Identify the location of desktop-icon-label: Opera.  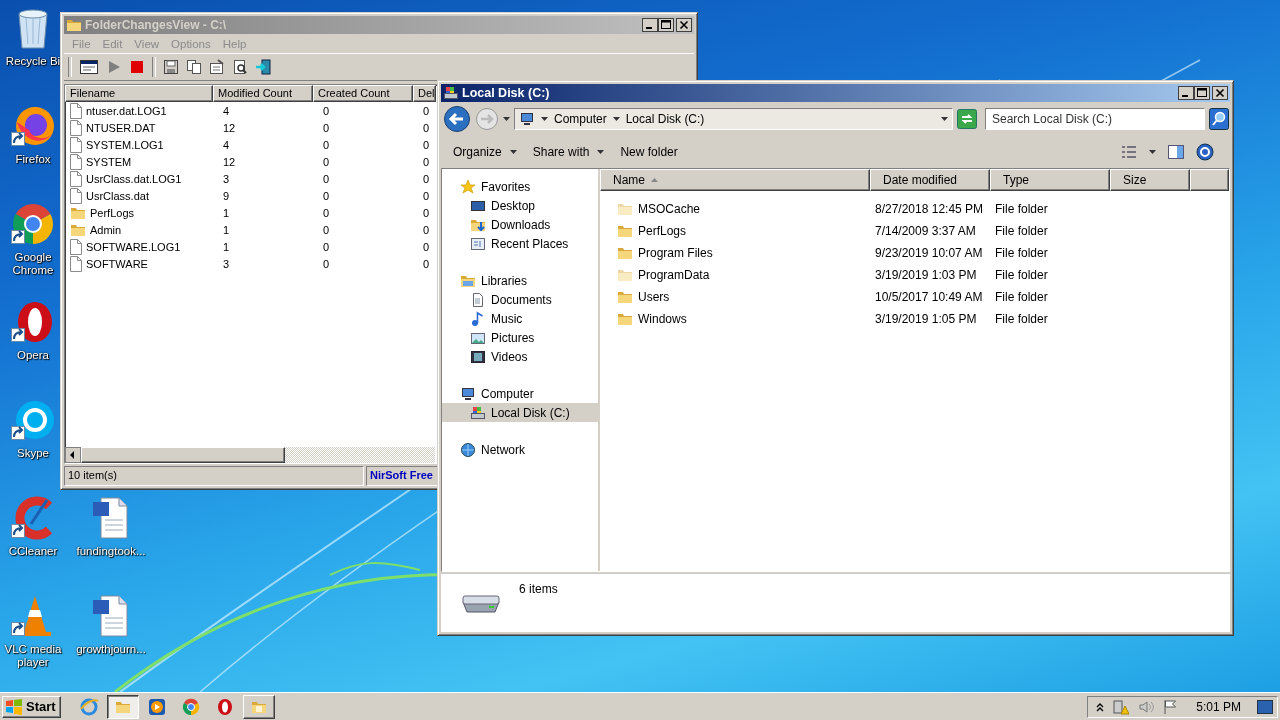
(33, 355).